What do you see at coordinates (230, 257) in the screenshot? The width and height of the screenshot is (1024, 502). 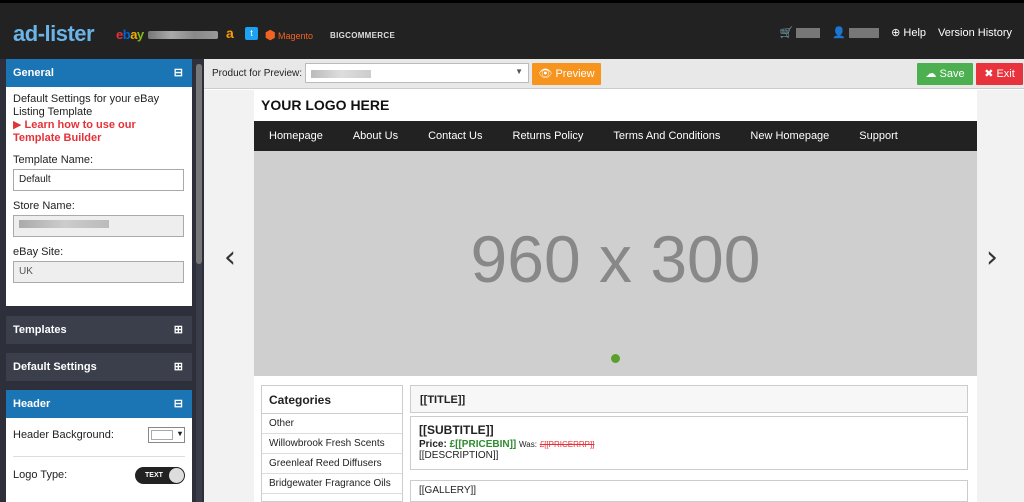 I see `slider-prev-arrow: ‹` at bounding box center [230, 257].